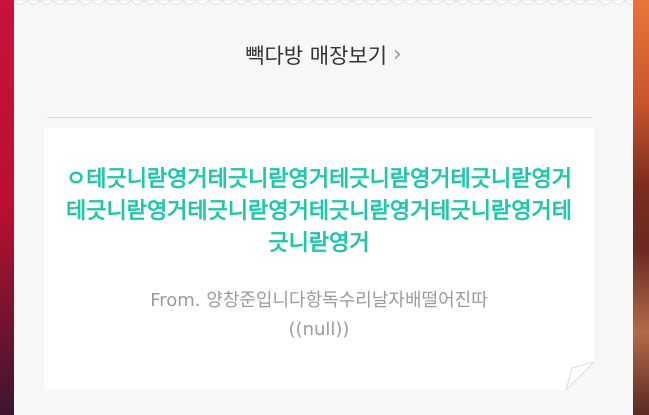 Image resolution: width=649 pixels, height=415 pixels. I want to click on section-divider, so click(319, 117).